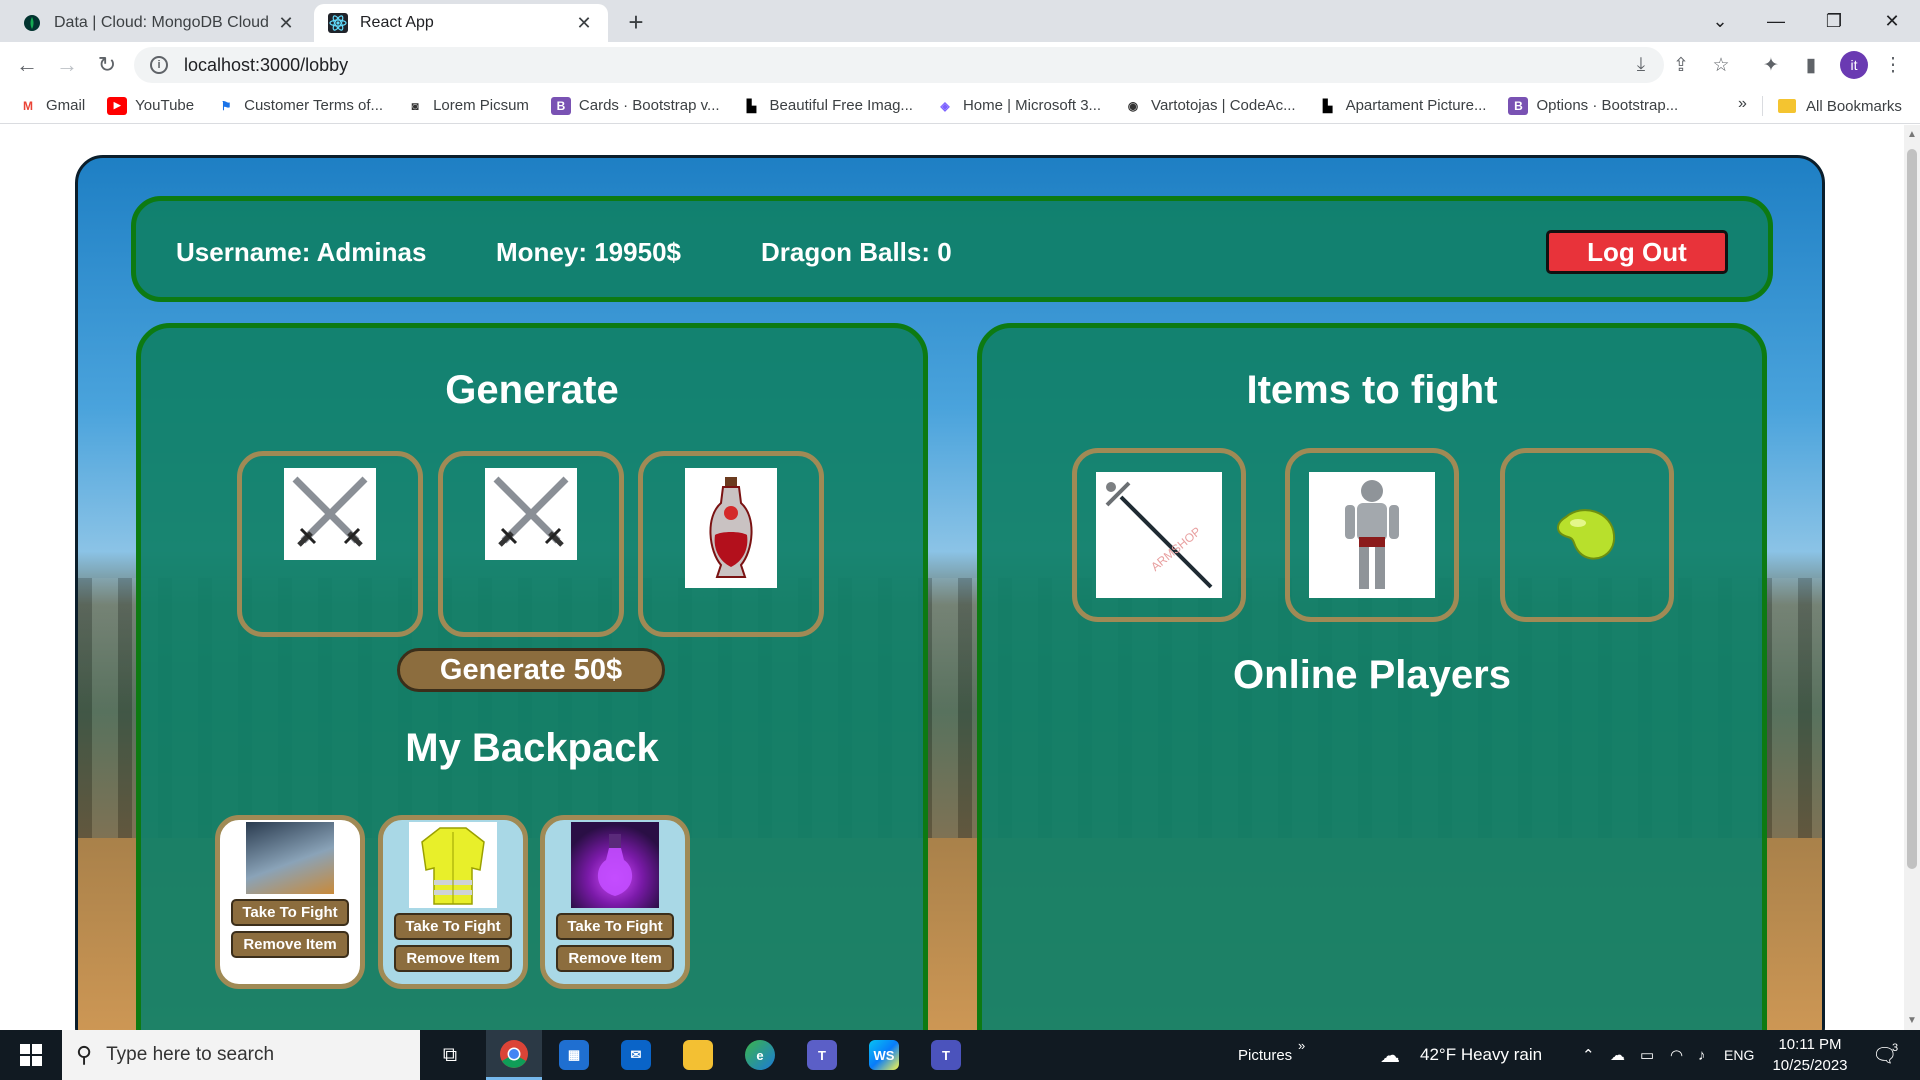  I want to click on codeacademy-icon: ◉, so click(1133, 105).